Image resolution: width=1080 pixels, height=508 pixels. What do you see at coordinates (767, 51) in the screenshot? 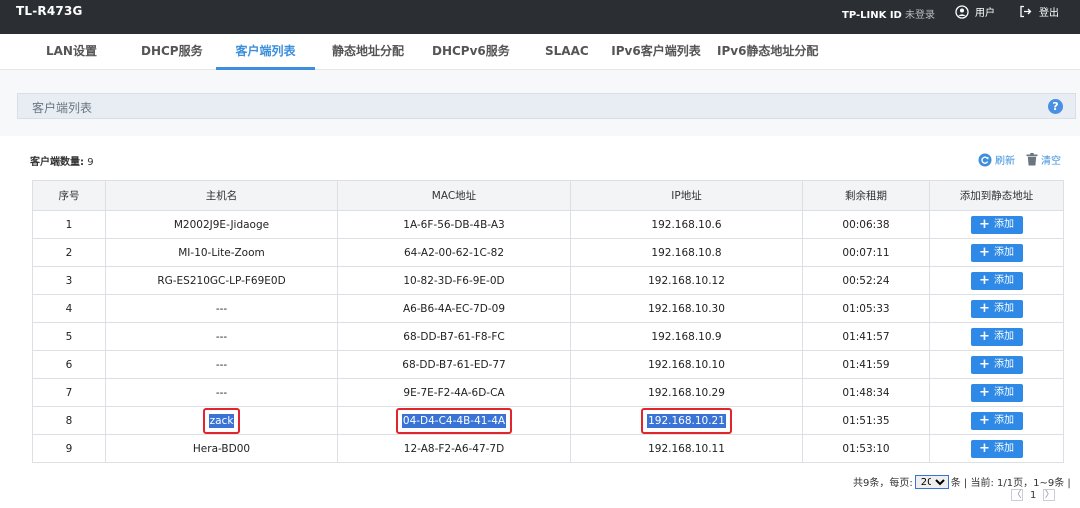
I see `tab-ipv6-static-address: IPv6静态地址分配` at bounding box center [767, 51].